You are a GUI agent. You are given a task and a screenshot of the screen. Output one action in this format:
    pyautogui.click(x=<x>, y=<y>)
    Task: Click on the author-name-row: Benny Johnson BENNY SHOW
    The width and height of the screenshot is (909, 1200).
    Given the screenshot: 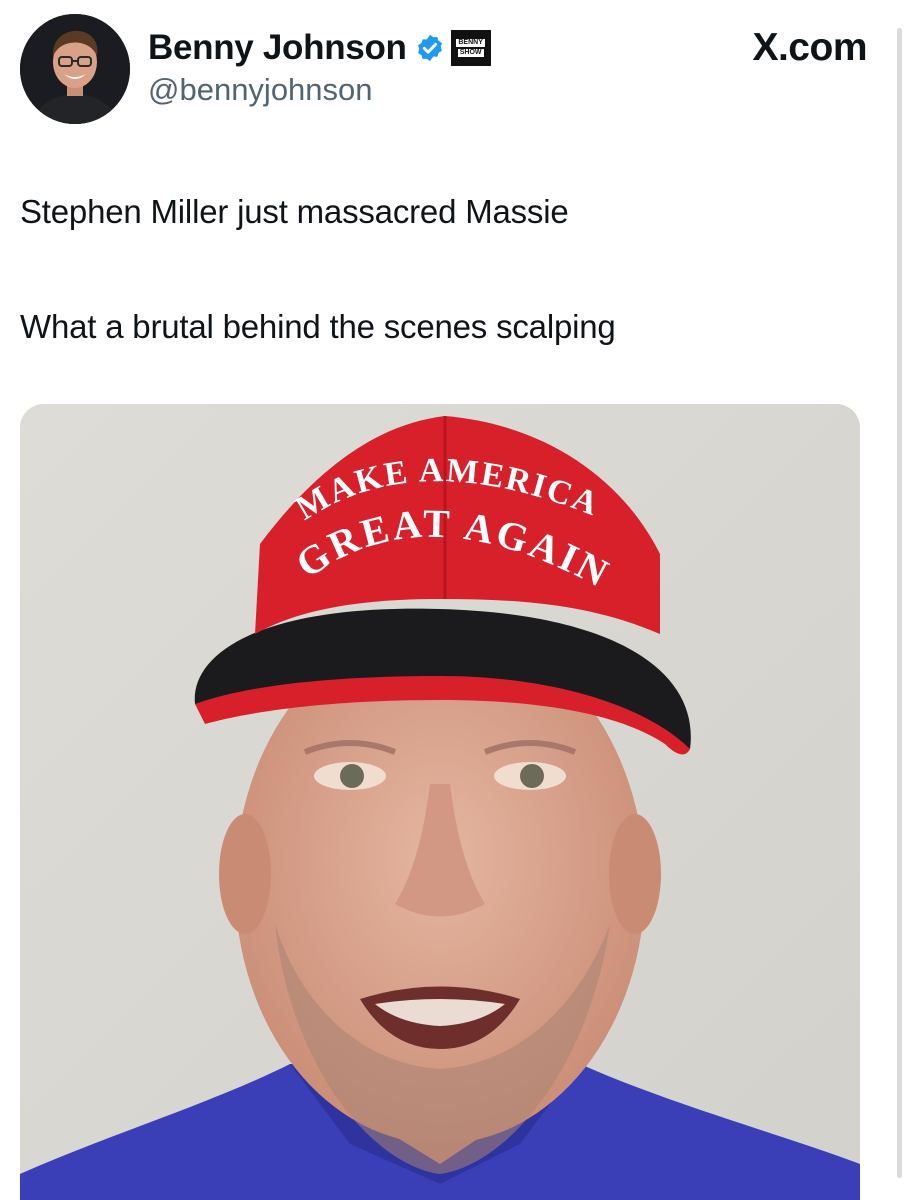 What is the action you would take?
    pyautogui.click(x=319, y=48)
    